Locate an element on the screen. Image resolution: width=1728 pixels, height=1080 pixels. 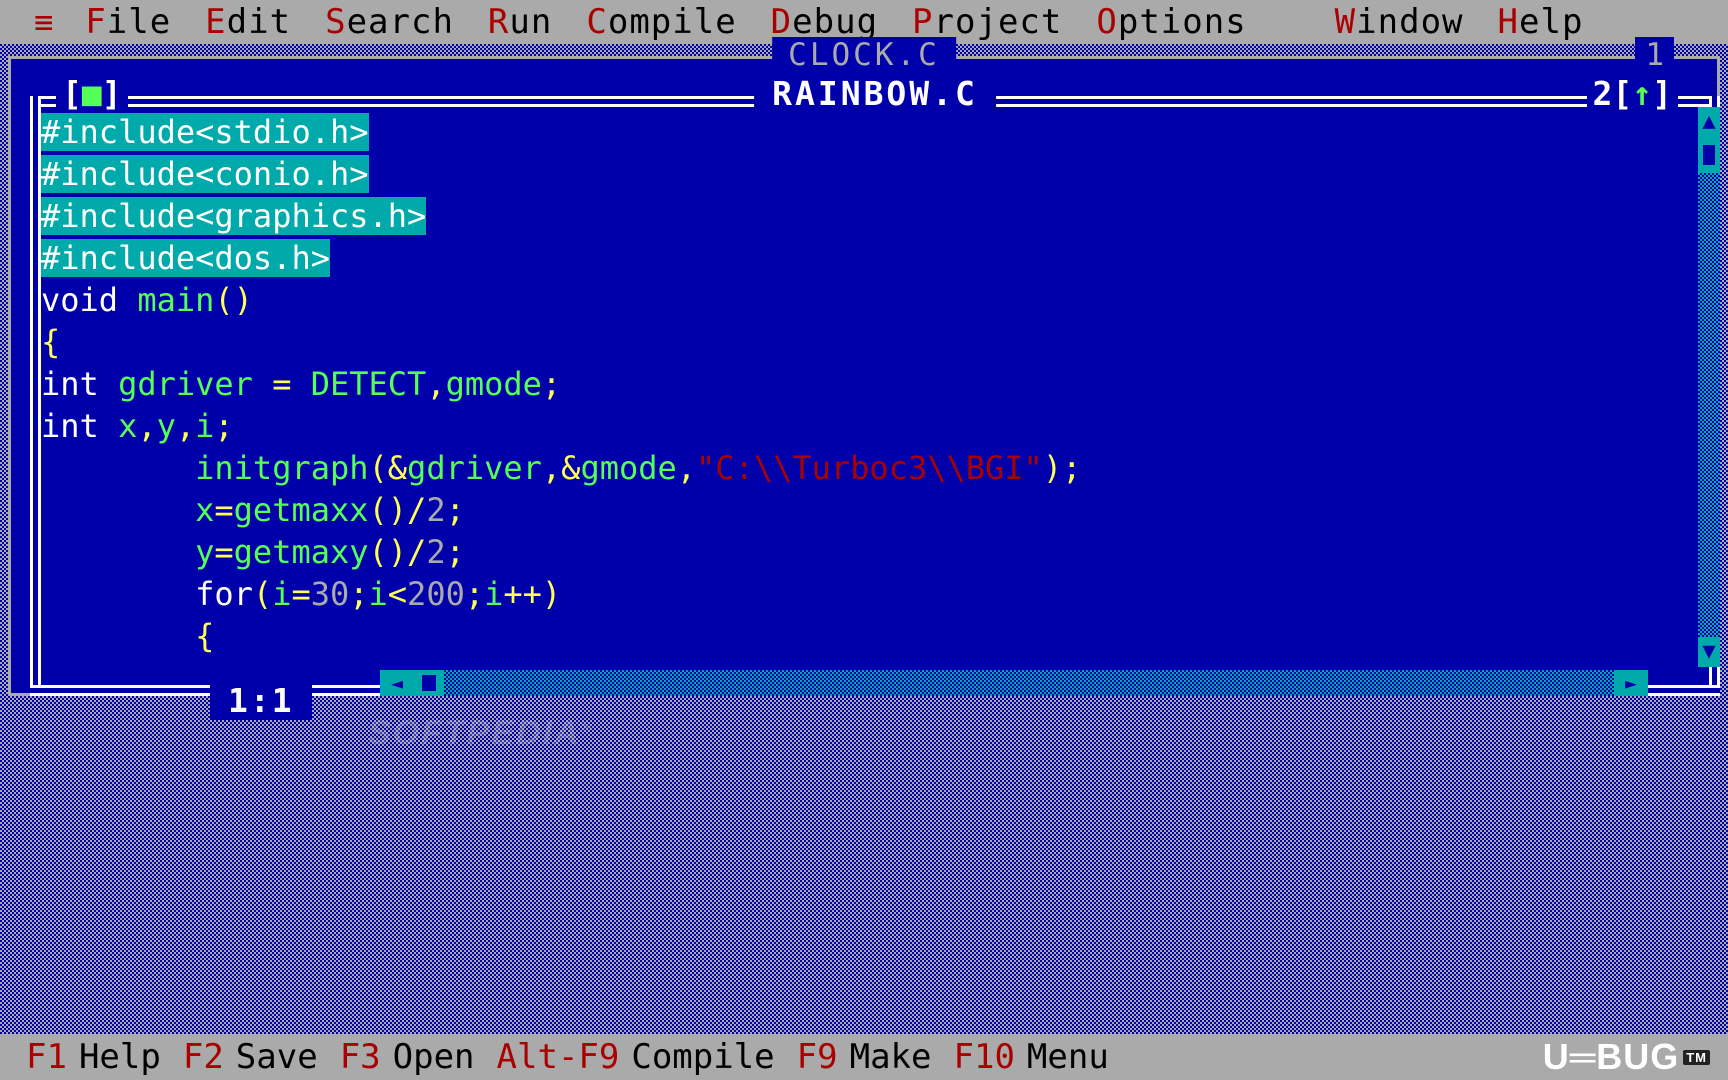
close-box-icon: ■ is located at coordinates (91, 93).